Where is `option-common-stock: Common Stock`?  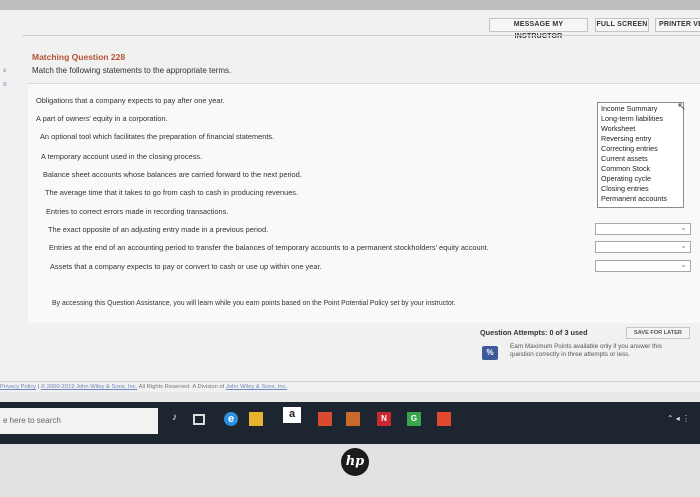 option-common-stock: Common Stock is located at coordinates (625, 168).